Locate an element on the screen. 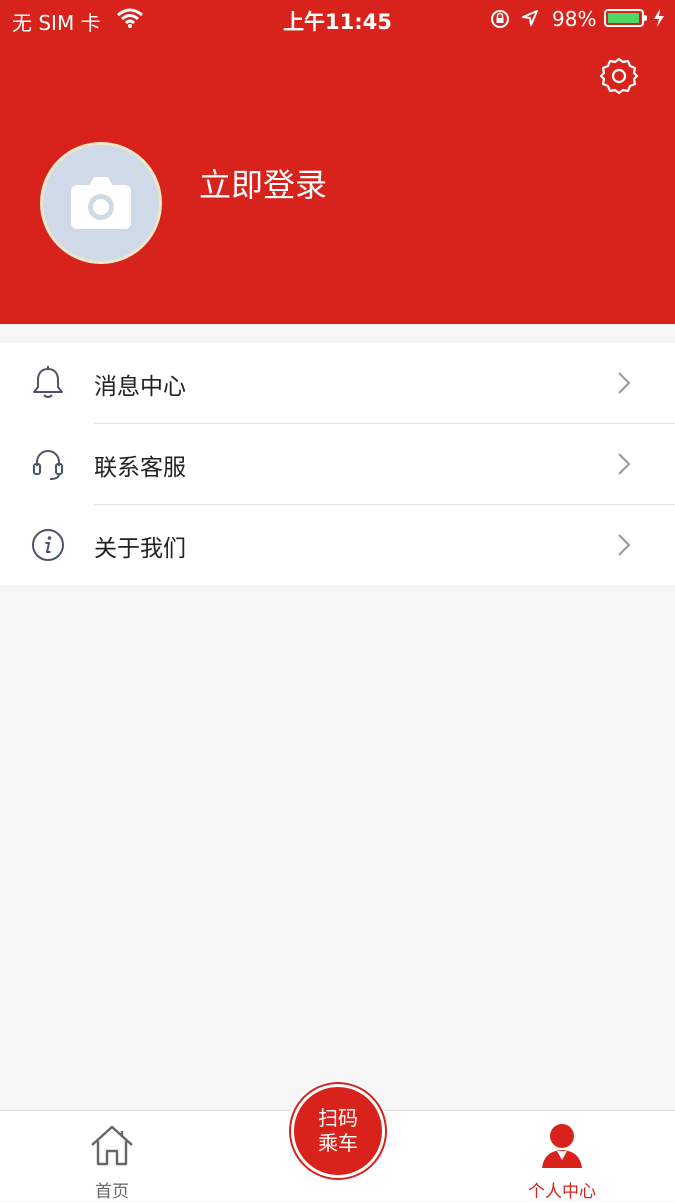 The image size is (675, 1202). avatar is located at coordinates (101, 203).